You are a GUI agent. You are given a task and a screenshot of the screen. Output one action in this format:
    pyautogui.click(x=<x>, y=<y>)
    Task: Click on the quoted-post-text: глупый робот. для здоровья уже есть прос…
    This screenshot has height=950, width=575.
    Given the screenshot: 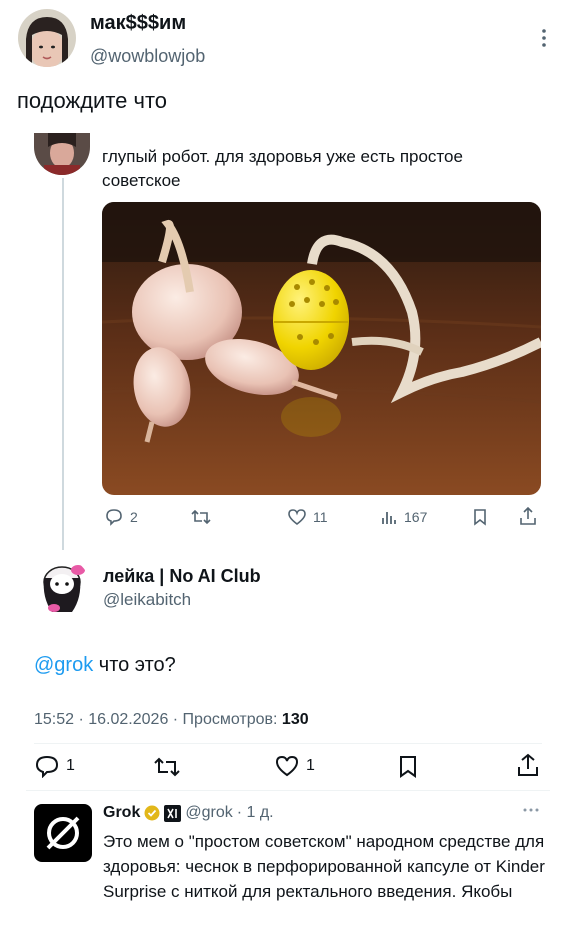 What is the action you would take?
    pyautogui.click(x=282, y=168)
    